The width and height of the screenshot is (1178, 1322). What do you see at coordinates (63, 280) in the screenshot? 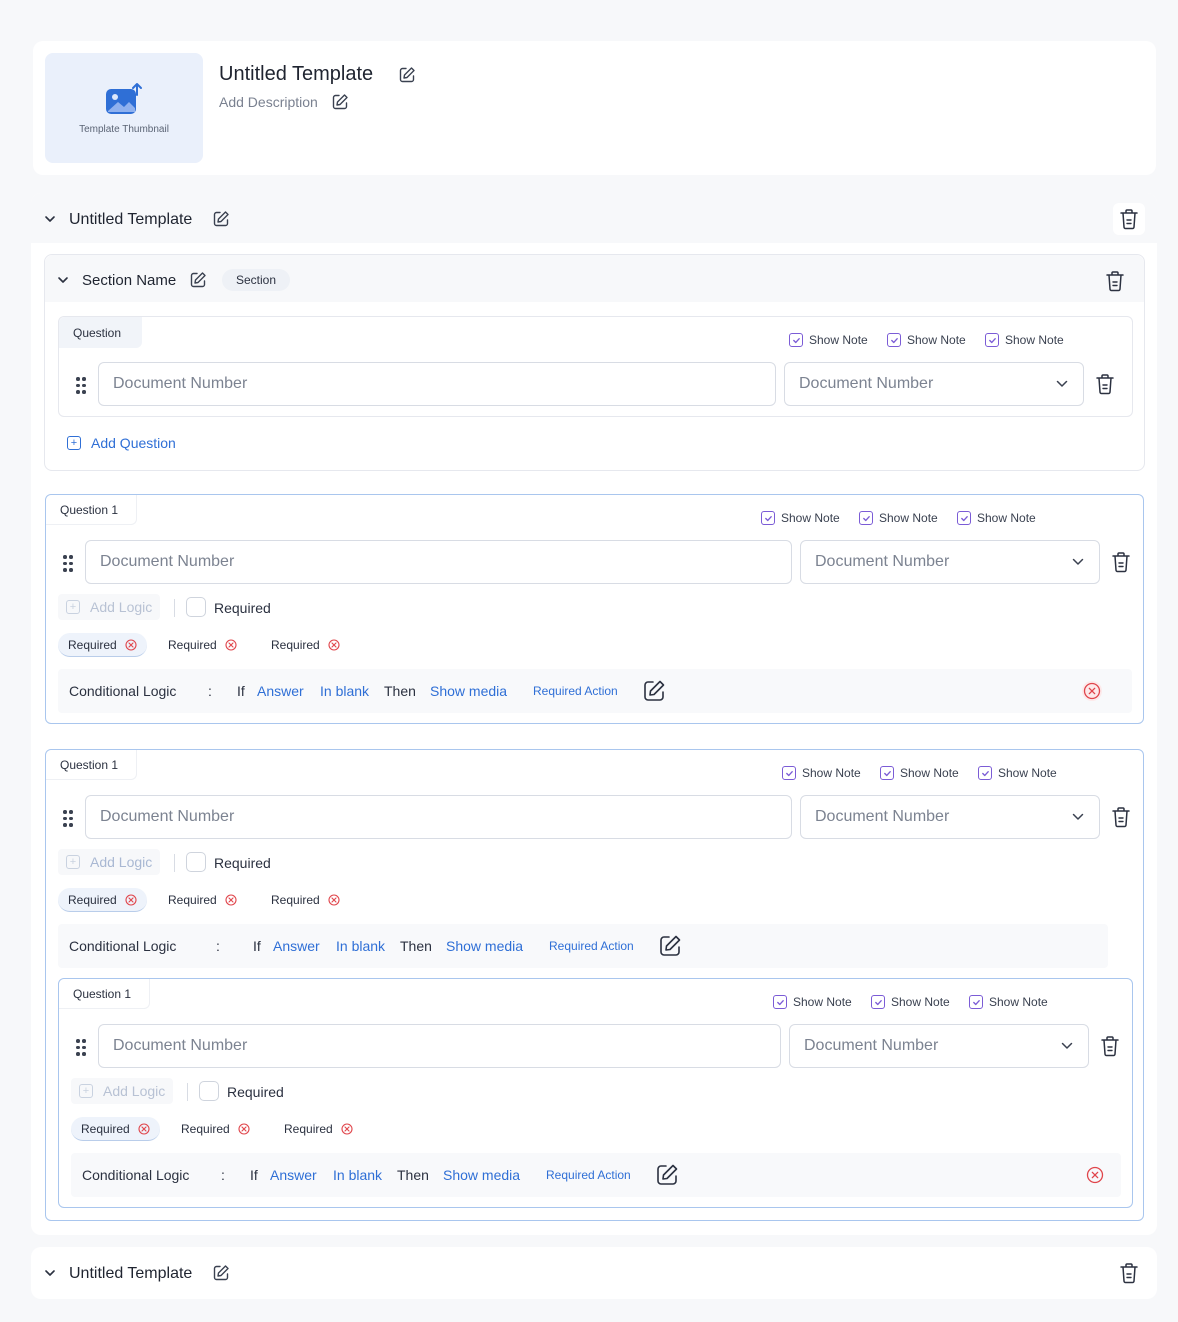
I see `collapse-section-button` at bounding box center [63, 280].